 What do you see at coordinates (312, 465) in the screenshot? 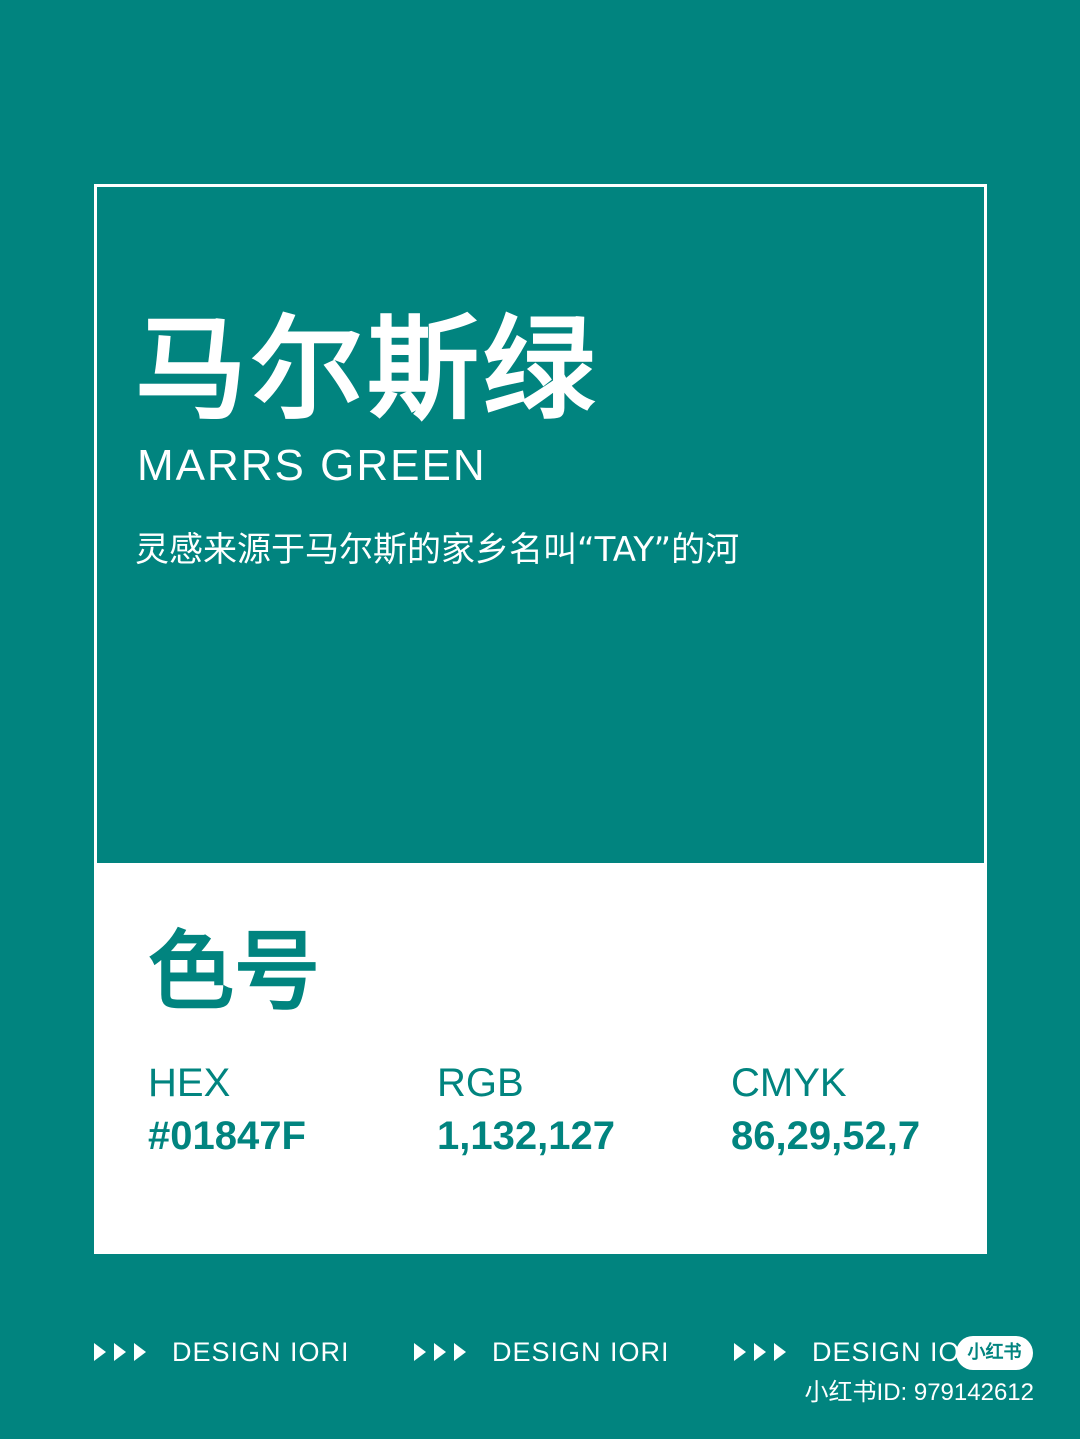
I see `color-name-english: MARRS GREEN` at bounding box center [312, 465].